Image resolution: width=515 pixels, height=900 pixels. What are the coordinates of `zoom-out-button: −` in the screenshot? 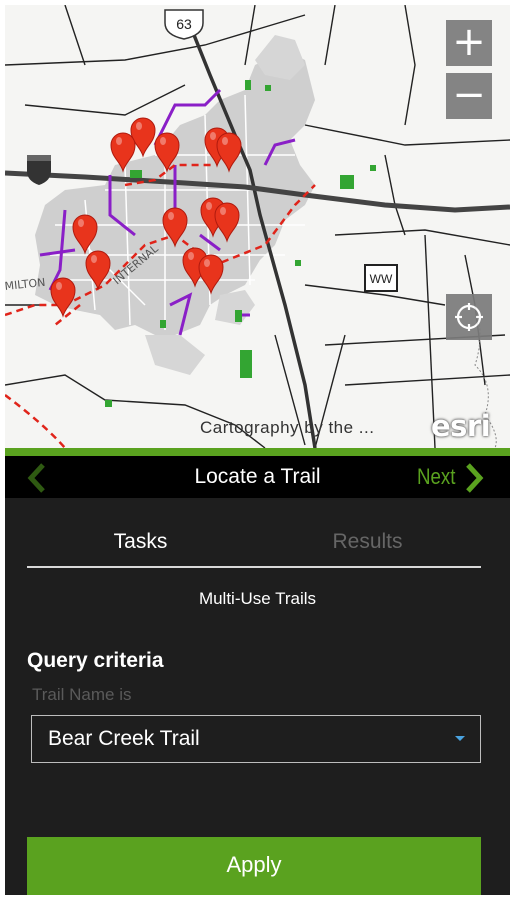 It's located at (469, 96).